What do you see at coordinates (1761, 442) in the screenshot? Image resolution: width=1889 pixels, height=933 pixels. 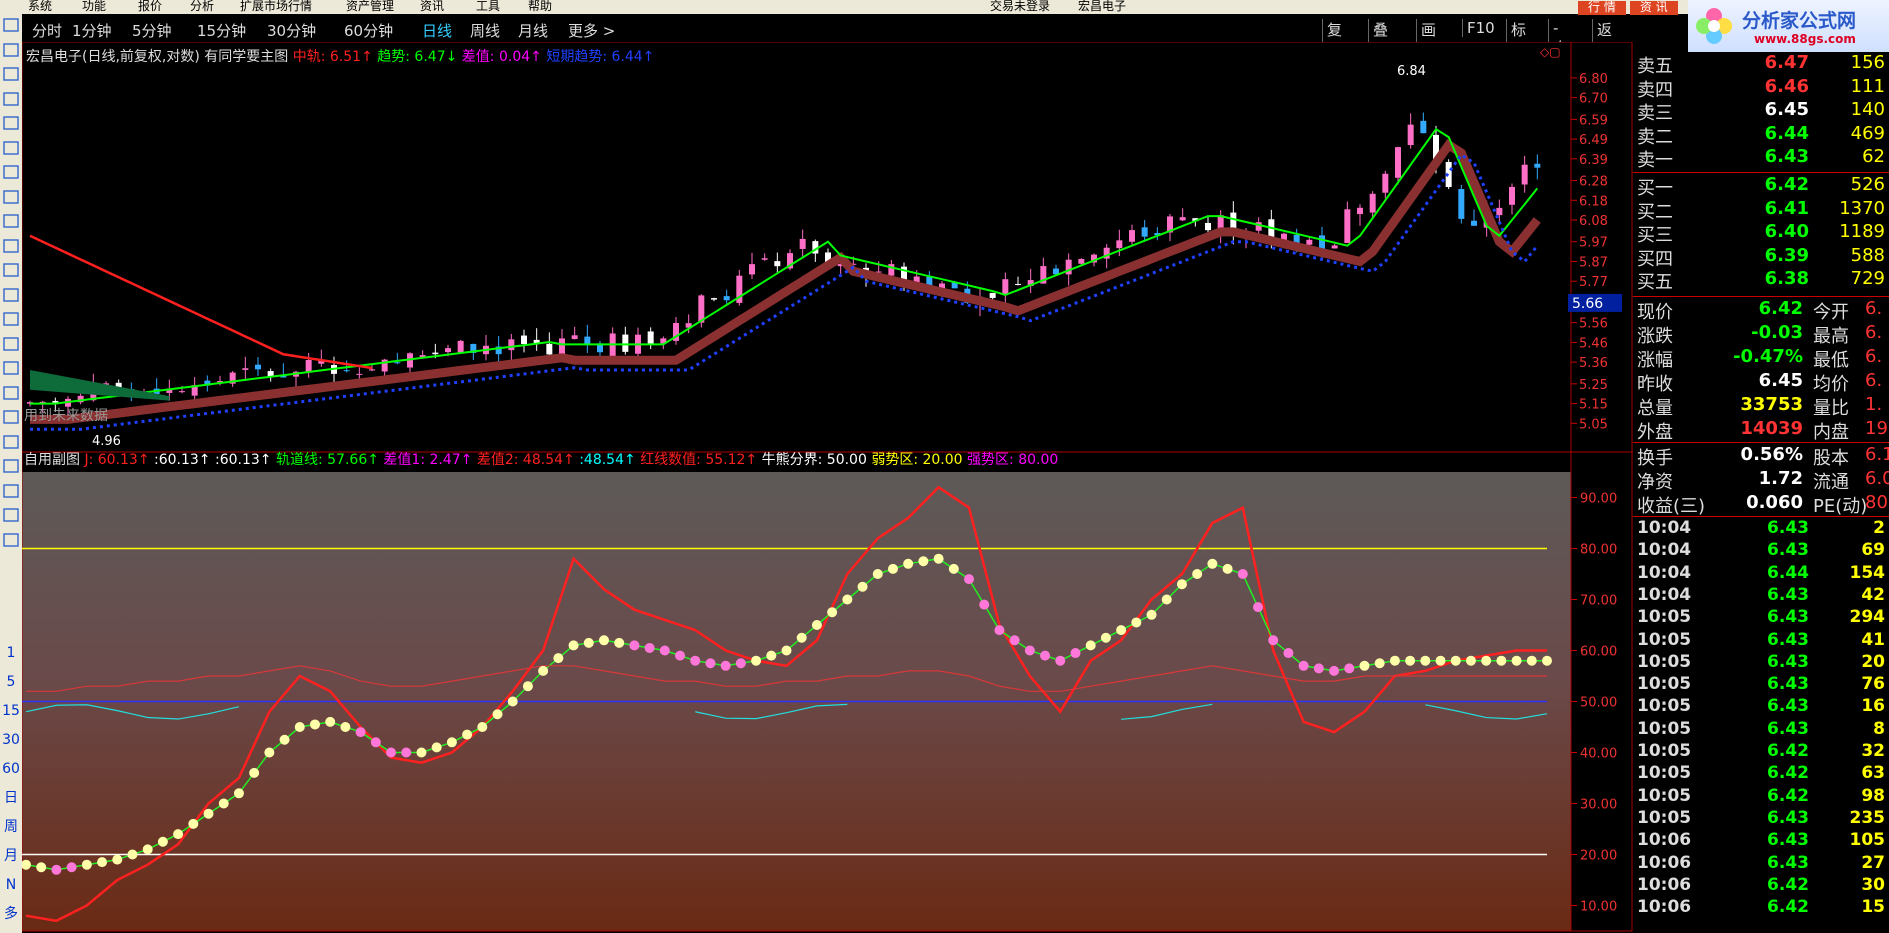 I see `separator` at bounding box center [1761, 442].